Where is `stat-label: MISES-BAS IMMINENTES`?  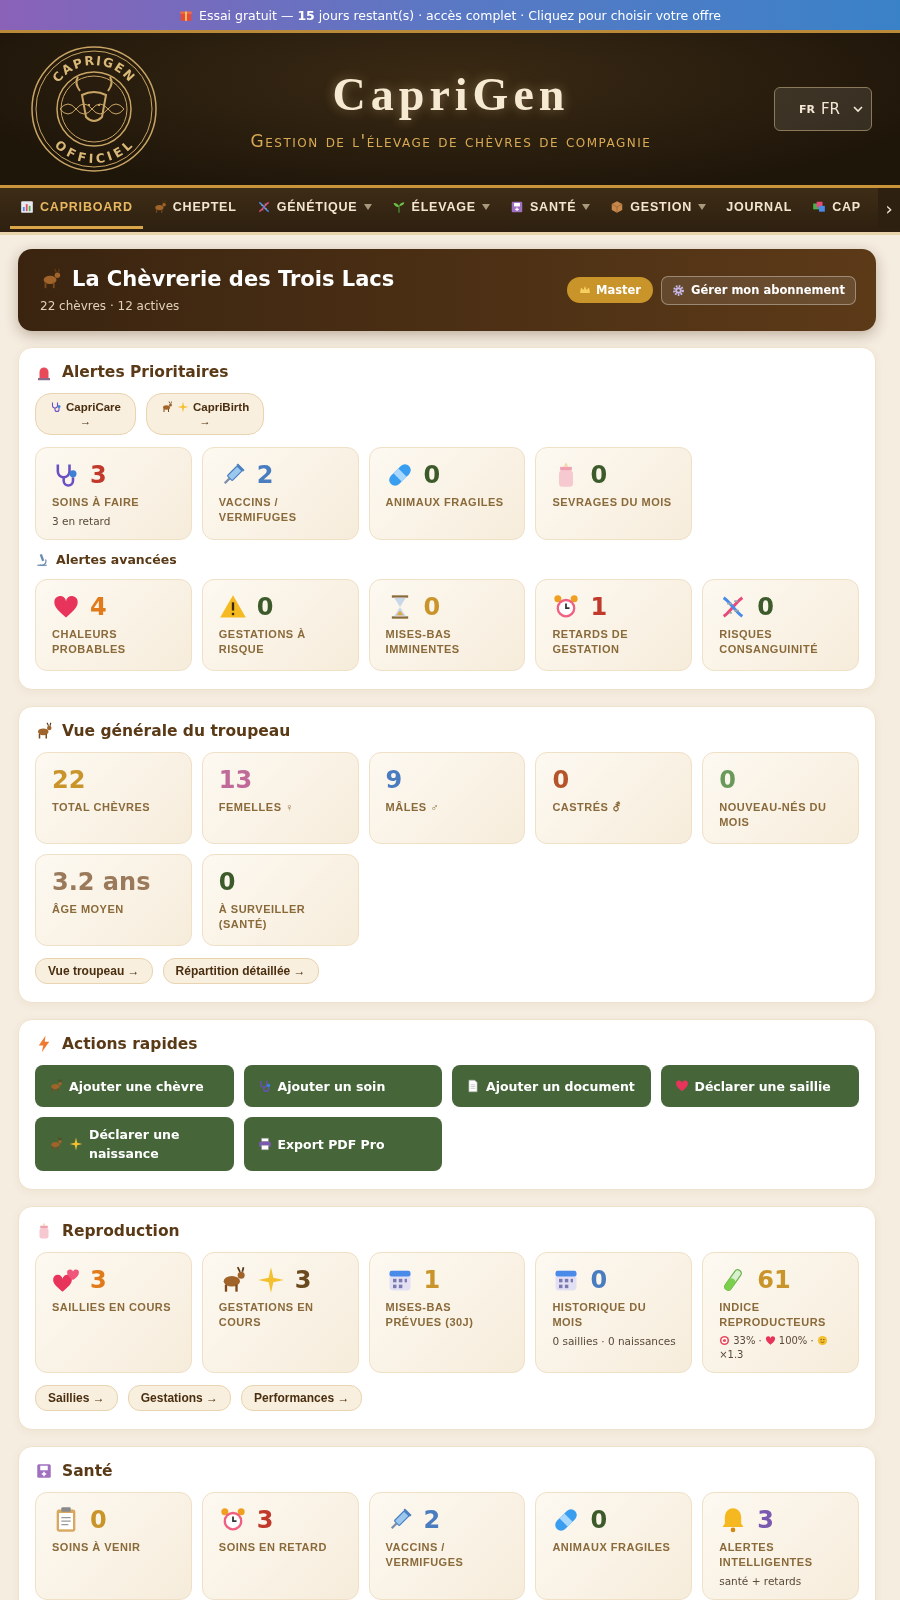 stat-label: MISES-BAS IMMINENTES is located at coordinates (423, 642).